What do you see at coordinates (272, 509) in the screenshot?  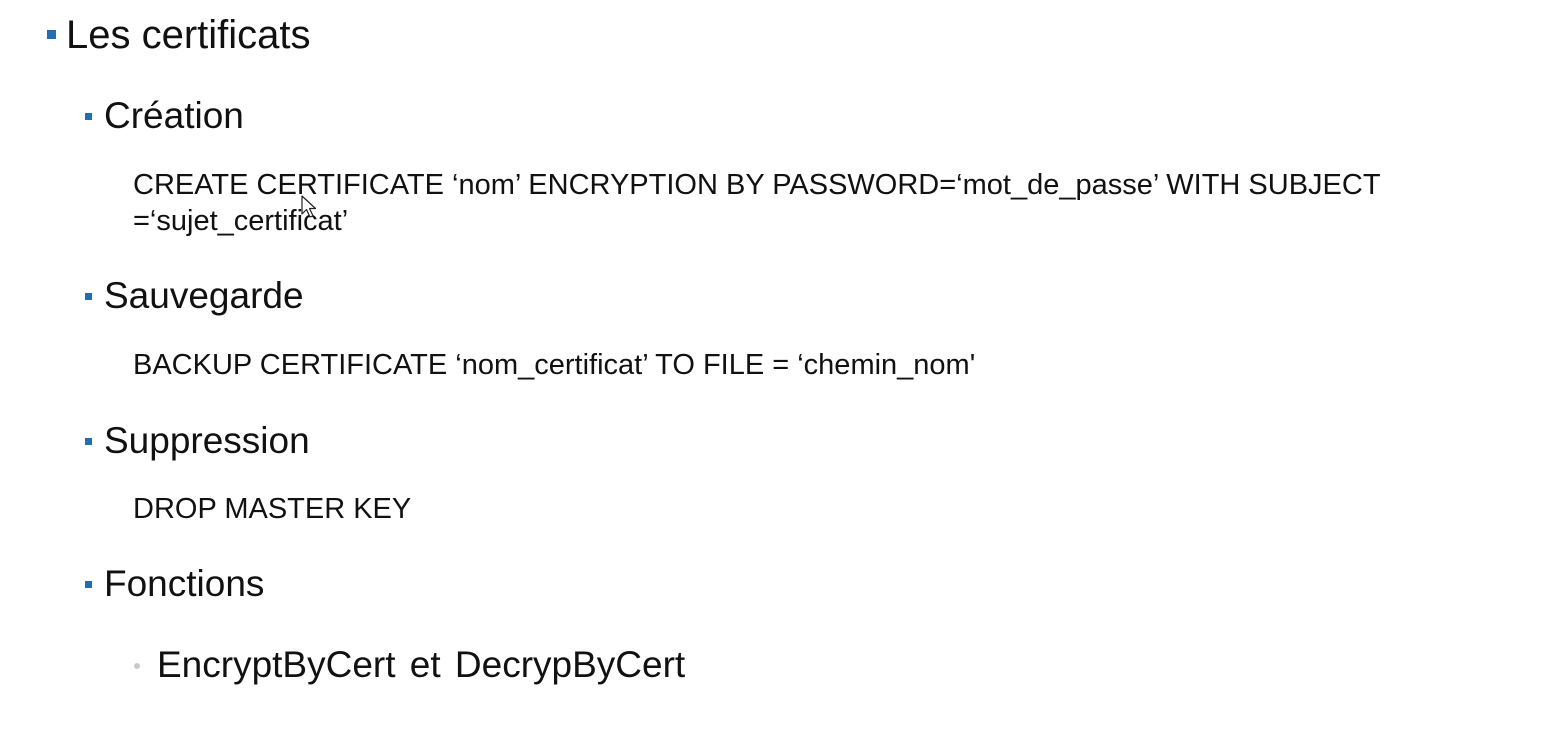 I see `code-line: DROP MASTER KEY` at bounding box center [272, 509].